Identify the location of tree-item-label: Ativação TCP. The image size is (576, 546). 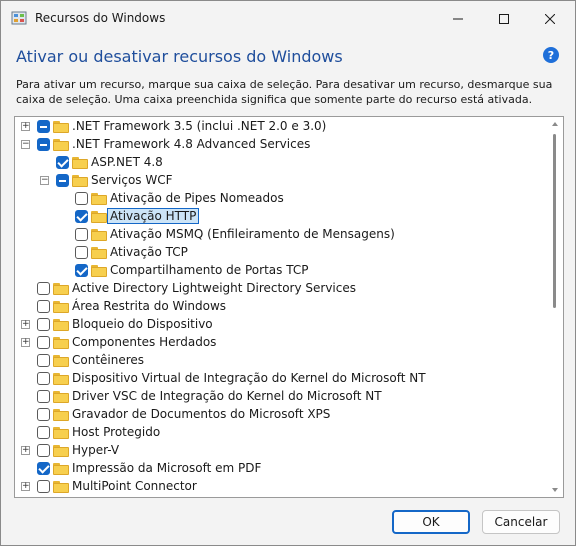
(149, 252).